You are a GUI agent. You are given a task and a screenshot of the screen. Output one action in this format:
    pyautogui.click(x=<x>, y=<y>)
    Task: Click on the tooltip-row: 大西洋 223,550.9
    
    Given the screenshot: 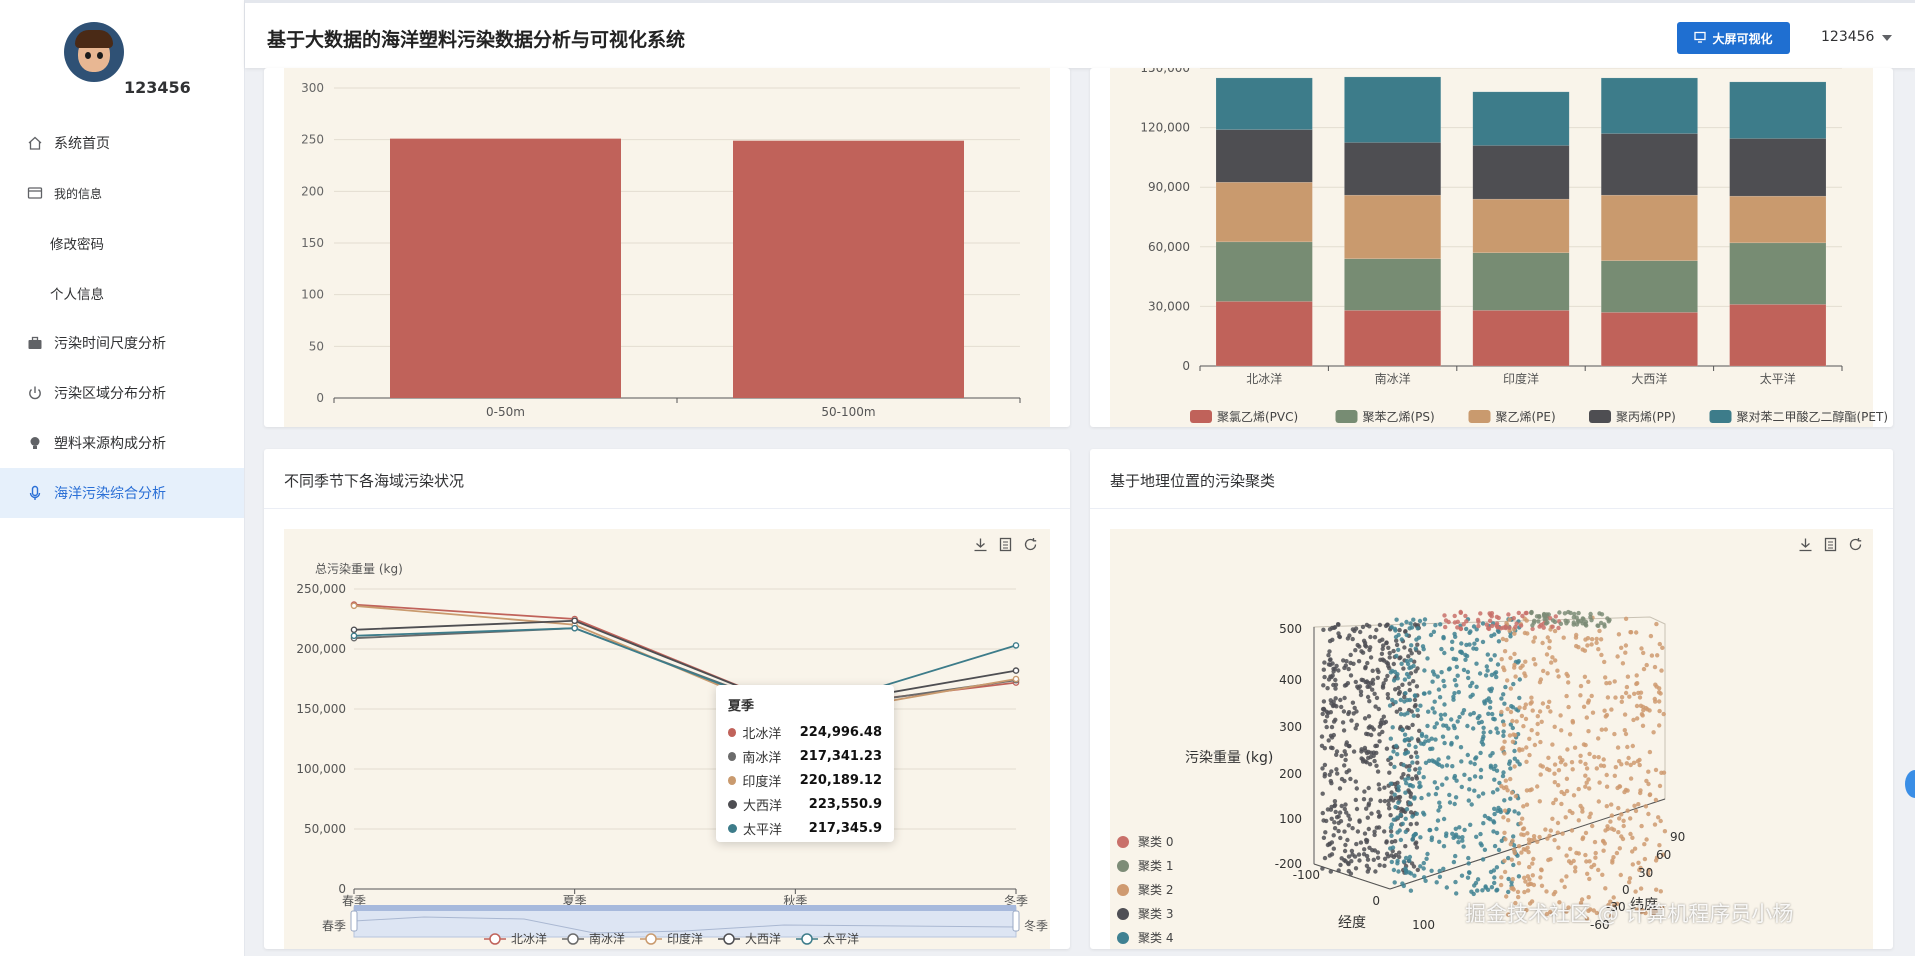 What is the action you would take?
    pyautogui.click(x=805, y=804)
    